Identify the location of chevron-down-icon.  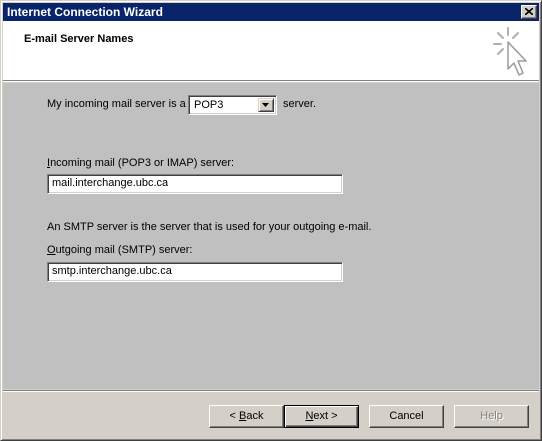
(265, 105).